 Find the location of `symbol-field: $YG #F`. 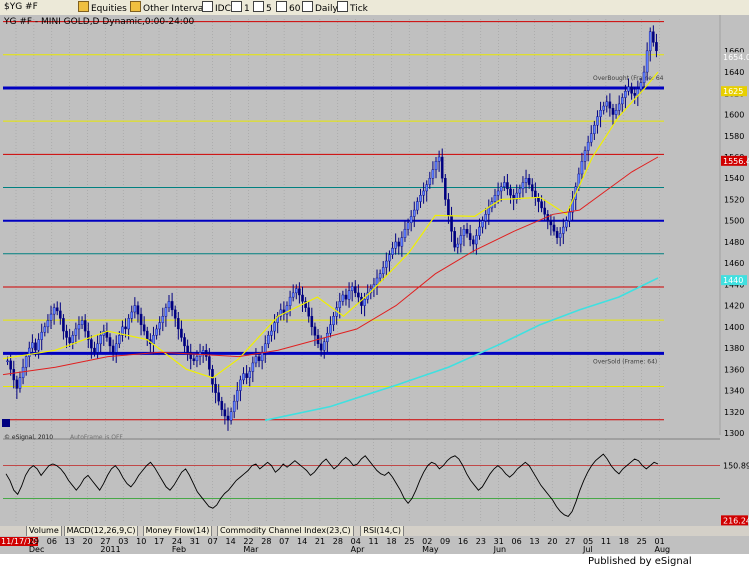

symbol-field: $YG #F is located at coordinates (21, 7).